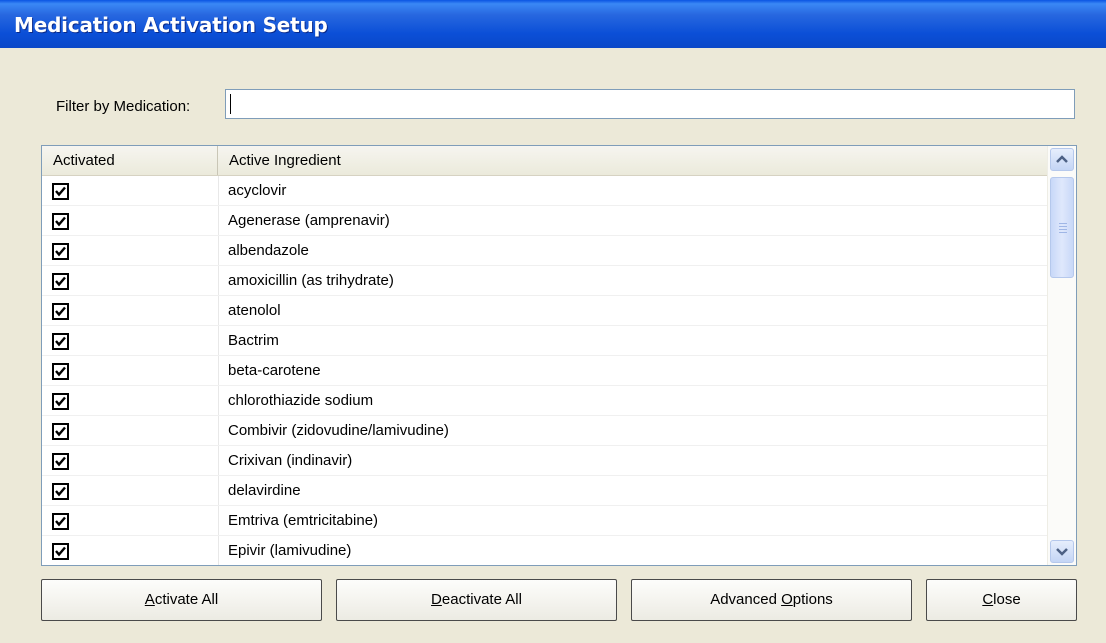 This screenshot has height=643, width=1106. Describe the element at coordinates (149, 599) in the screenshot. I see `mnemonic-a: A` at that location.